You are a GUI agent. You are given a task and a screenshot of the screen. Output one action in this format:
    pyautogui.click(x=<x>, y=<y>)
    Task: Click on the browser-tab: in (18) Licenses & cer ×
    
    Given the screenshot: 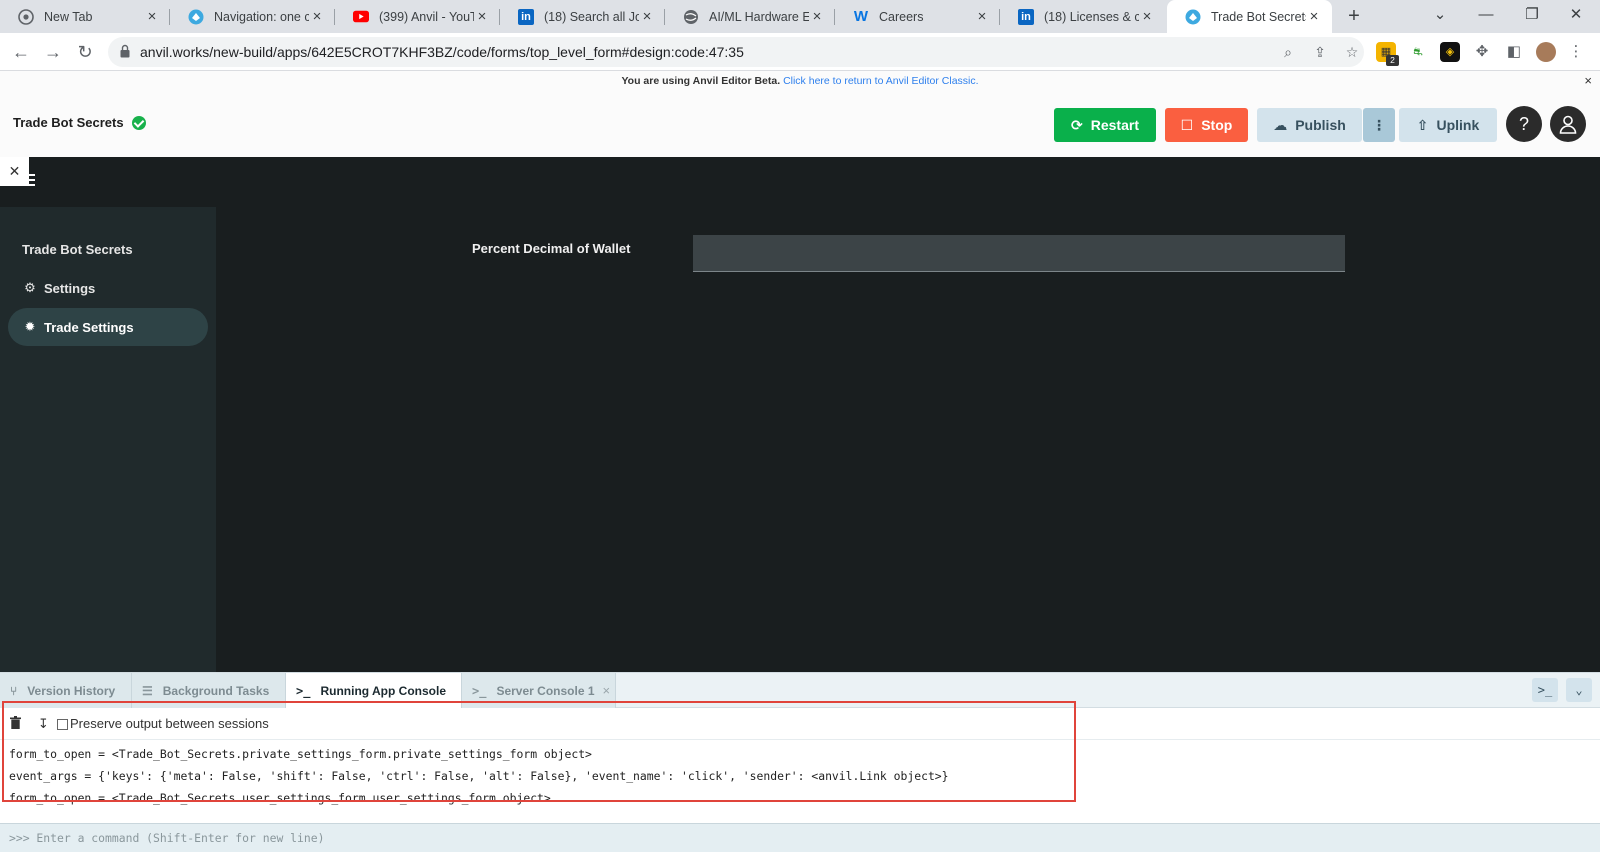 What is the action you would take?
    pyautogui.click(x=1082, y=16)
    